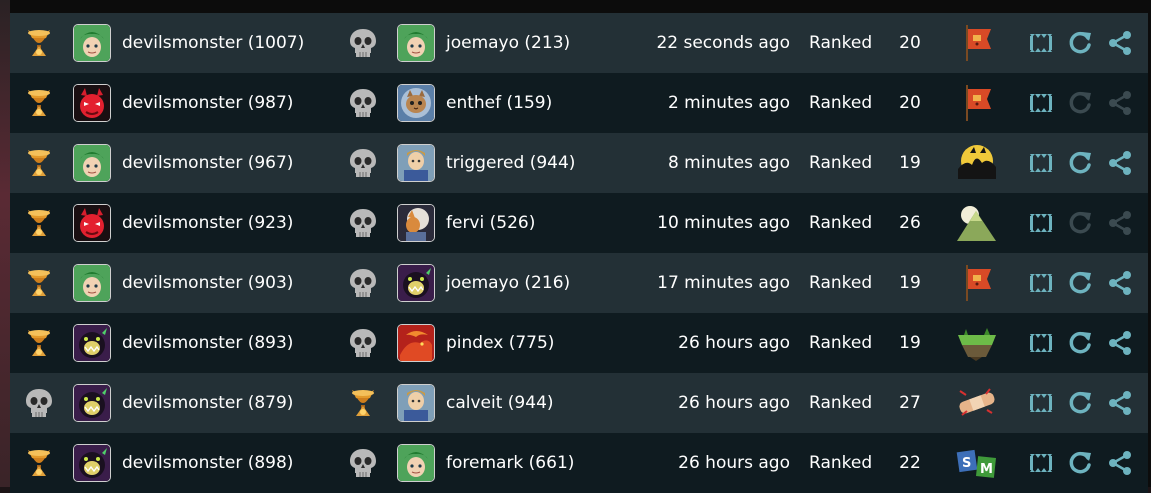  I want to click on bandage-map-icon, so click(977, 403).